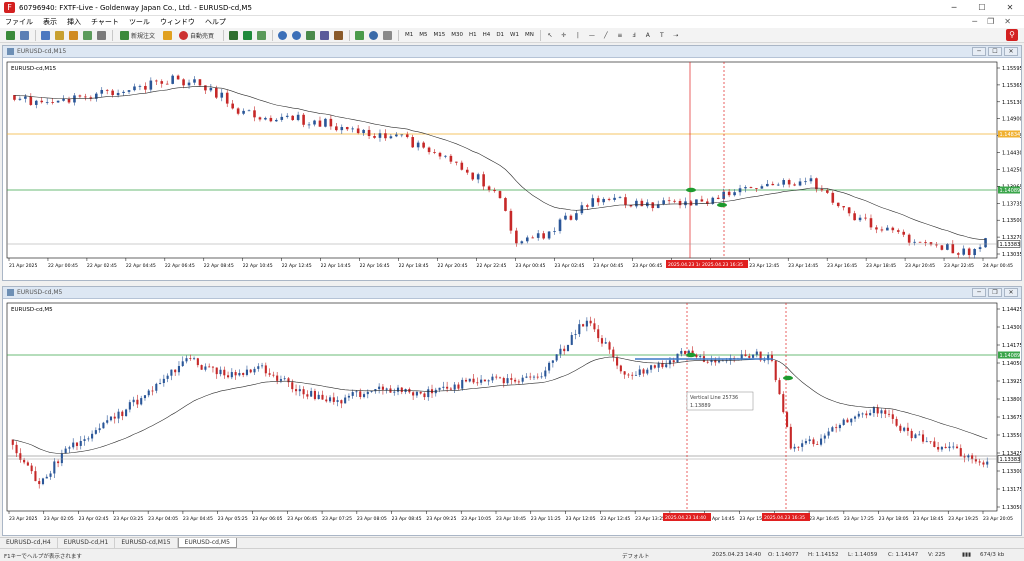 Image resolution: width=1024 pixels, height=561 pixels. I want to click on metaeditor-icon, so click(167, 35).